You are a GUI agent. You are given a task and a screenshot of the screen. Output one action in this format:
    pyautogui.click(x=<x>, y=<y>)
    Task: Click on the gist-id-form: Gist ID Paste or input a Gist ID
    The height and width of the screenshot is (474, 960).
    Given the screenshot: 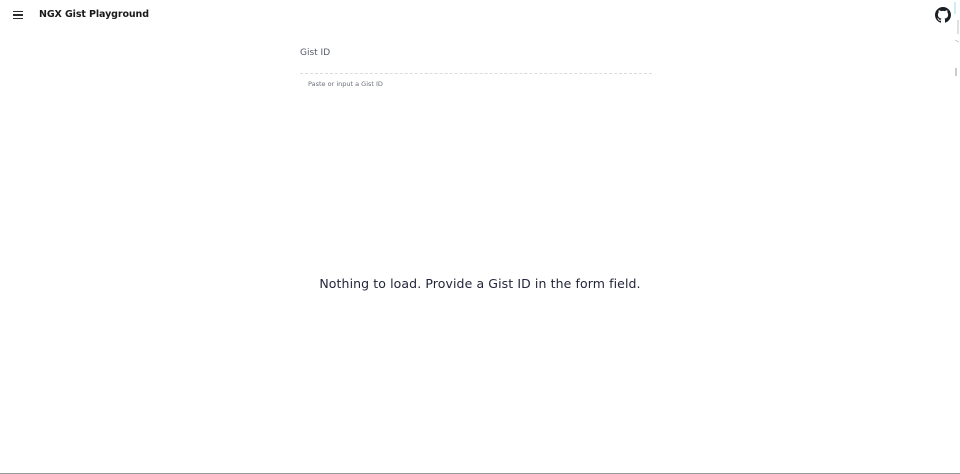 What is the action you would take?
    pyautogui.click(x=476, y=68)
    